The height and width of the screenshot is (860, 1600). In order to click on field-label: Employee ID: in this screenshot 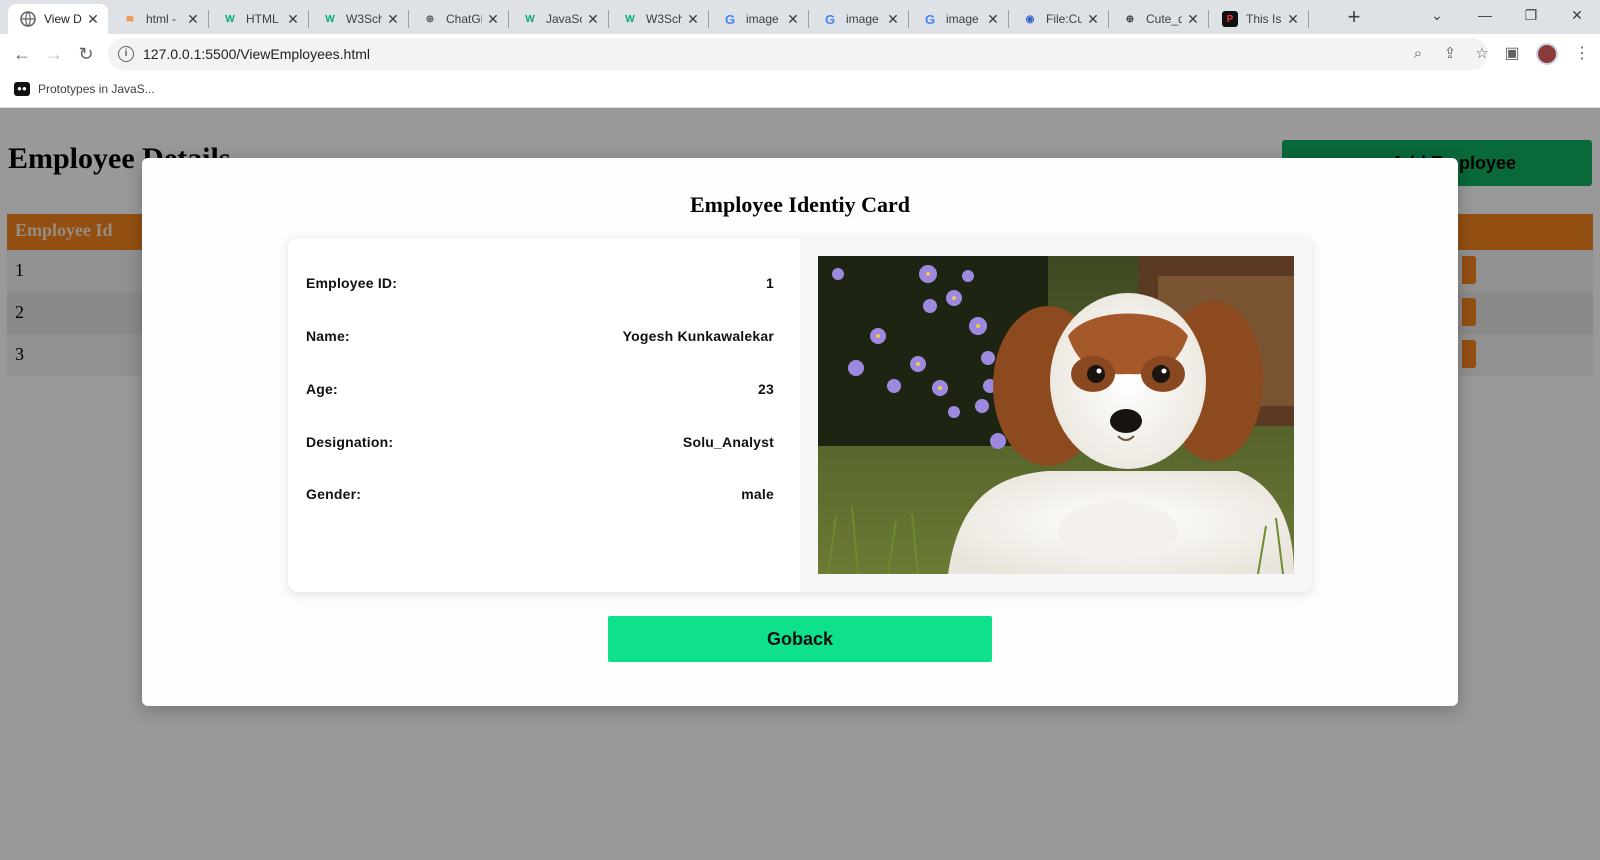, I will do `click(352, 283)`.